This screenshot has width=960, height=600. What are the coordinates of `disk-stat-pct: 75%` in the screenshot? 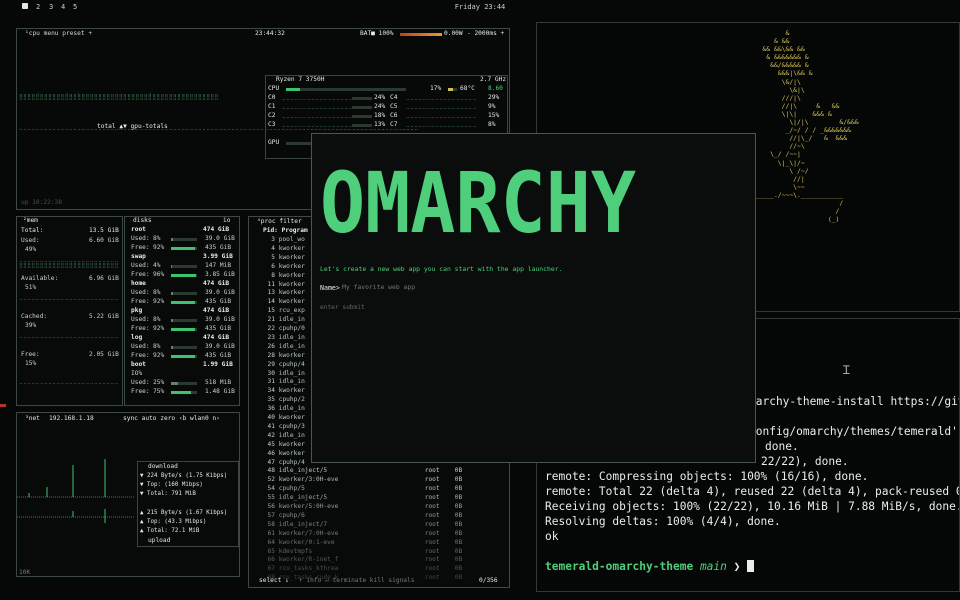 It's located at (159, 391).